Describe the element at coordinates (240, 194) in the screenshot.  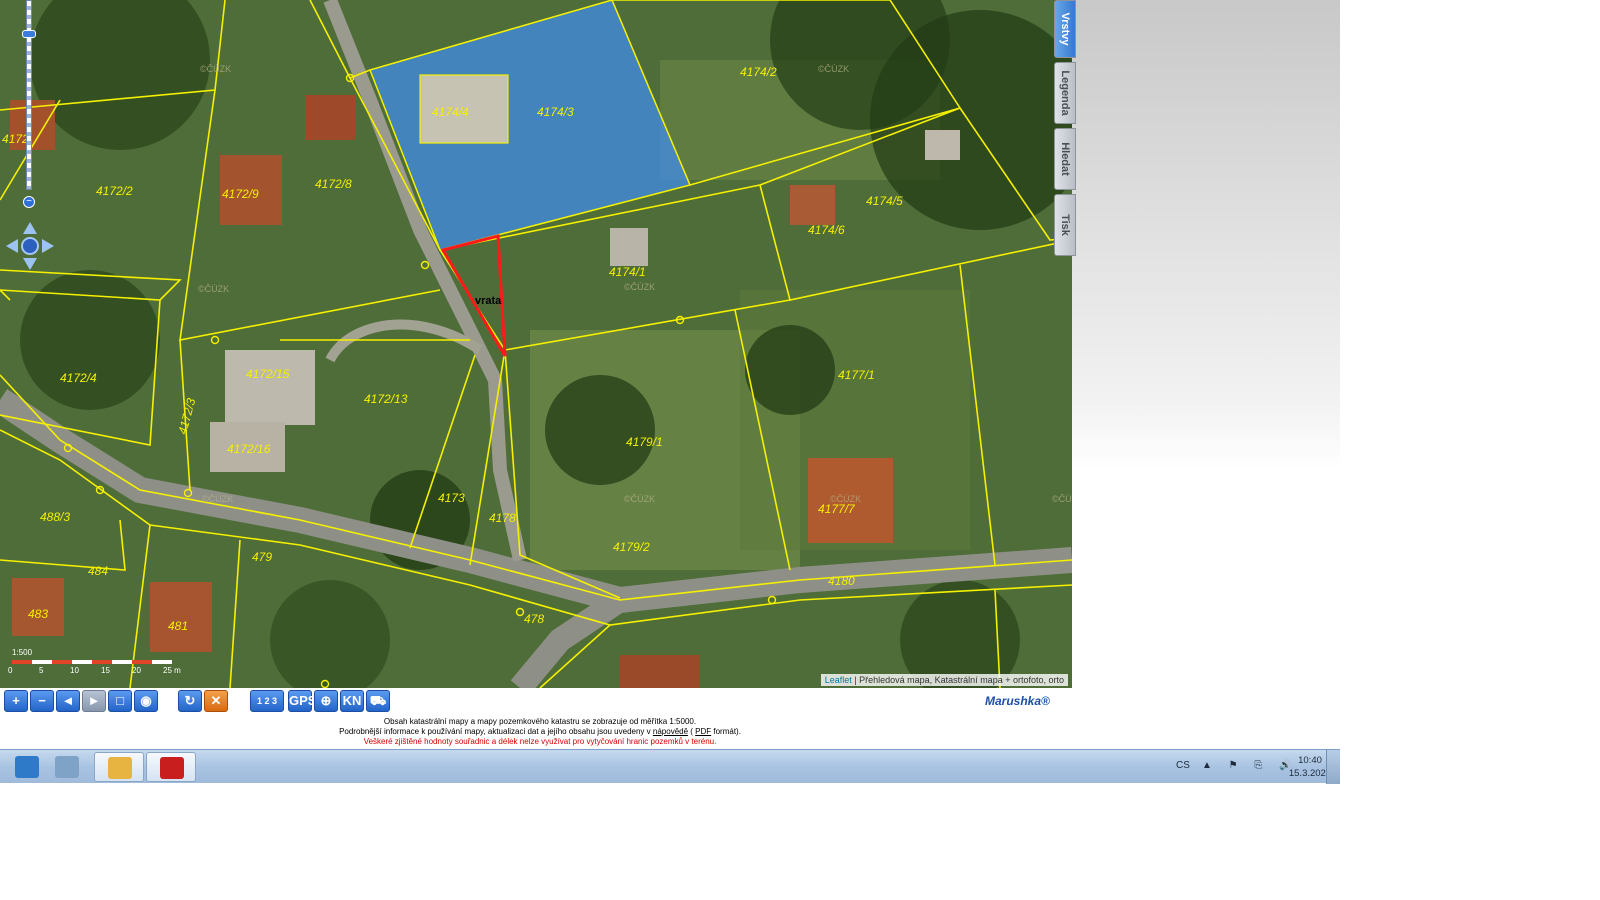
I see `parcel-label: 4172/9` at that location.